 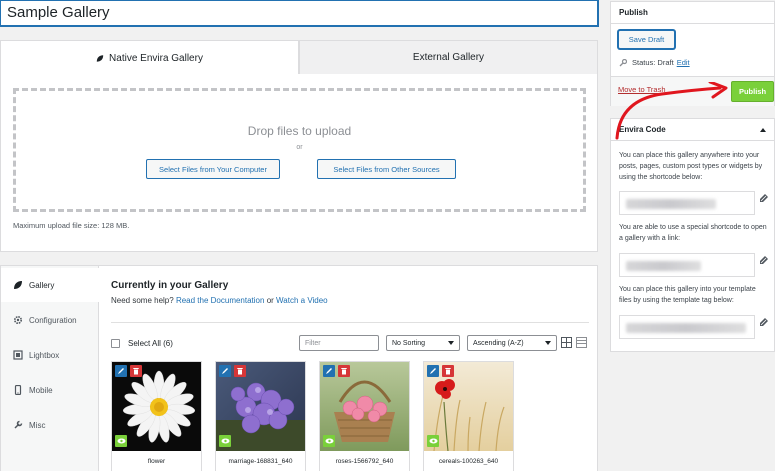 What do you see at coordinates (18, 320) in the screenshot?
I see `gear-icon` at bounding box center [18, 320].